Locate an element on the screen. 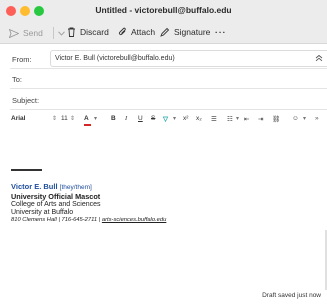 Image resolution: width=327 pixels, height=305 pixels. from-account-selector: Victor E. Bull (victorebull@buffalo.edu) is located at coordinates (188, 58).